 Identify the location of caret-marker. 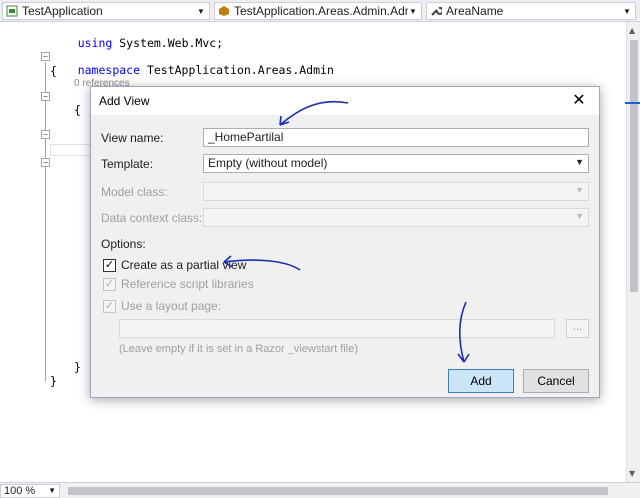
(632, 103).